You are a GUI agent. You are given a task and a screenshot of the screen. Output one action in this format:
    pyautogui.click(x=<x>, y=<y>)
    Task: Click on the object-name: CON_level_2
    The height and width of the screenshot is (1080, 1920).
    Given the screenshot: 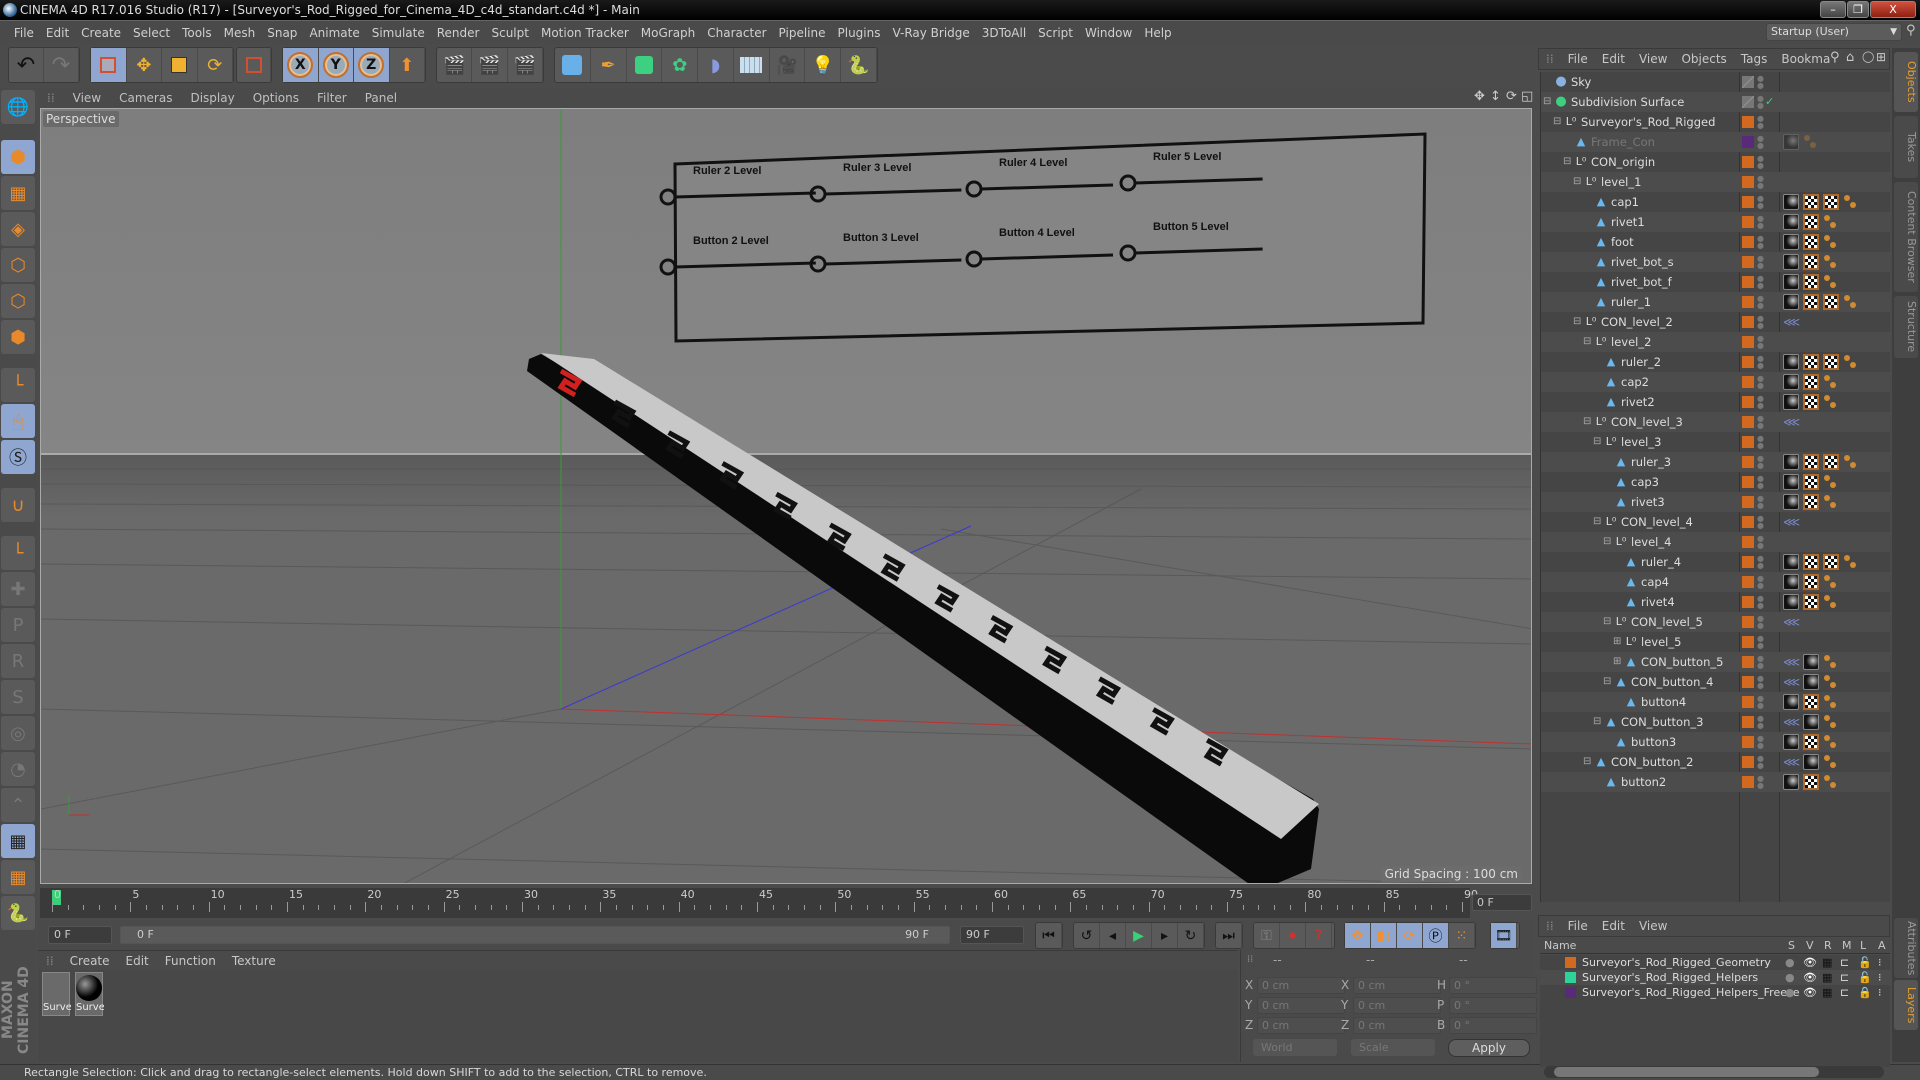 What is the action you would take?
    pyautogui.click(x=1637, y=322)
    